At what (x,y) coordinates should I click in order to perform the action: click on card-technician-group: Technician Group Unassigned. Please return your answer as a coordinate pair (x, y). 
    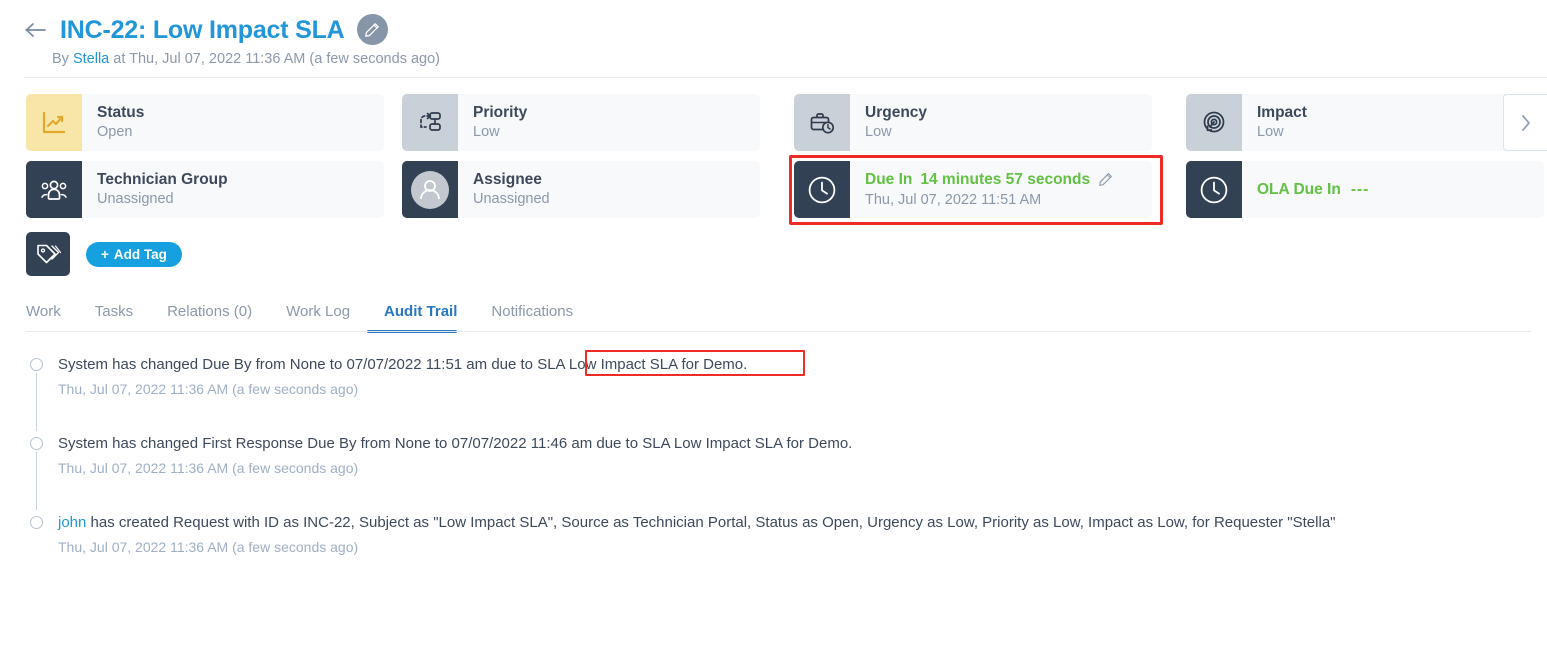
    Looking at the image, I should click on (205, 189).